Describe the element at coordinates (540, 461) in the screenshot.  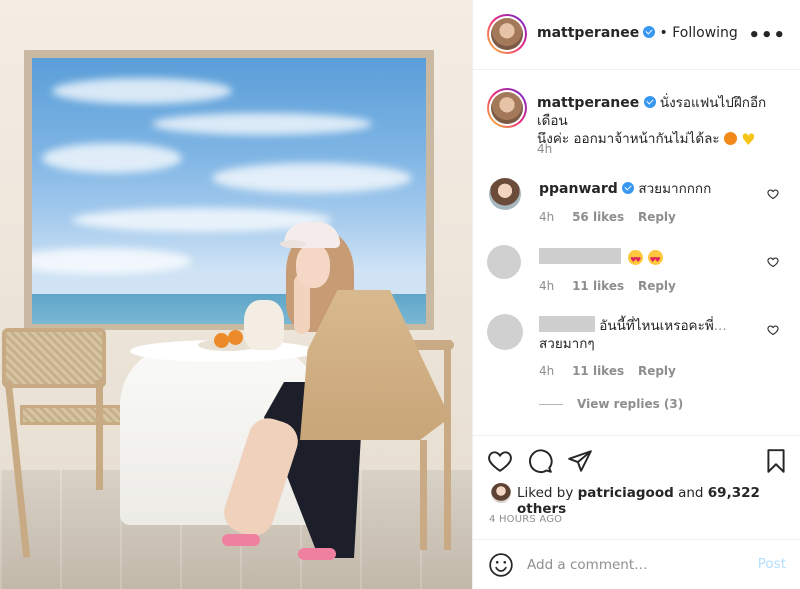
I see `comment-icon` at that location.